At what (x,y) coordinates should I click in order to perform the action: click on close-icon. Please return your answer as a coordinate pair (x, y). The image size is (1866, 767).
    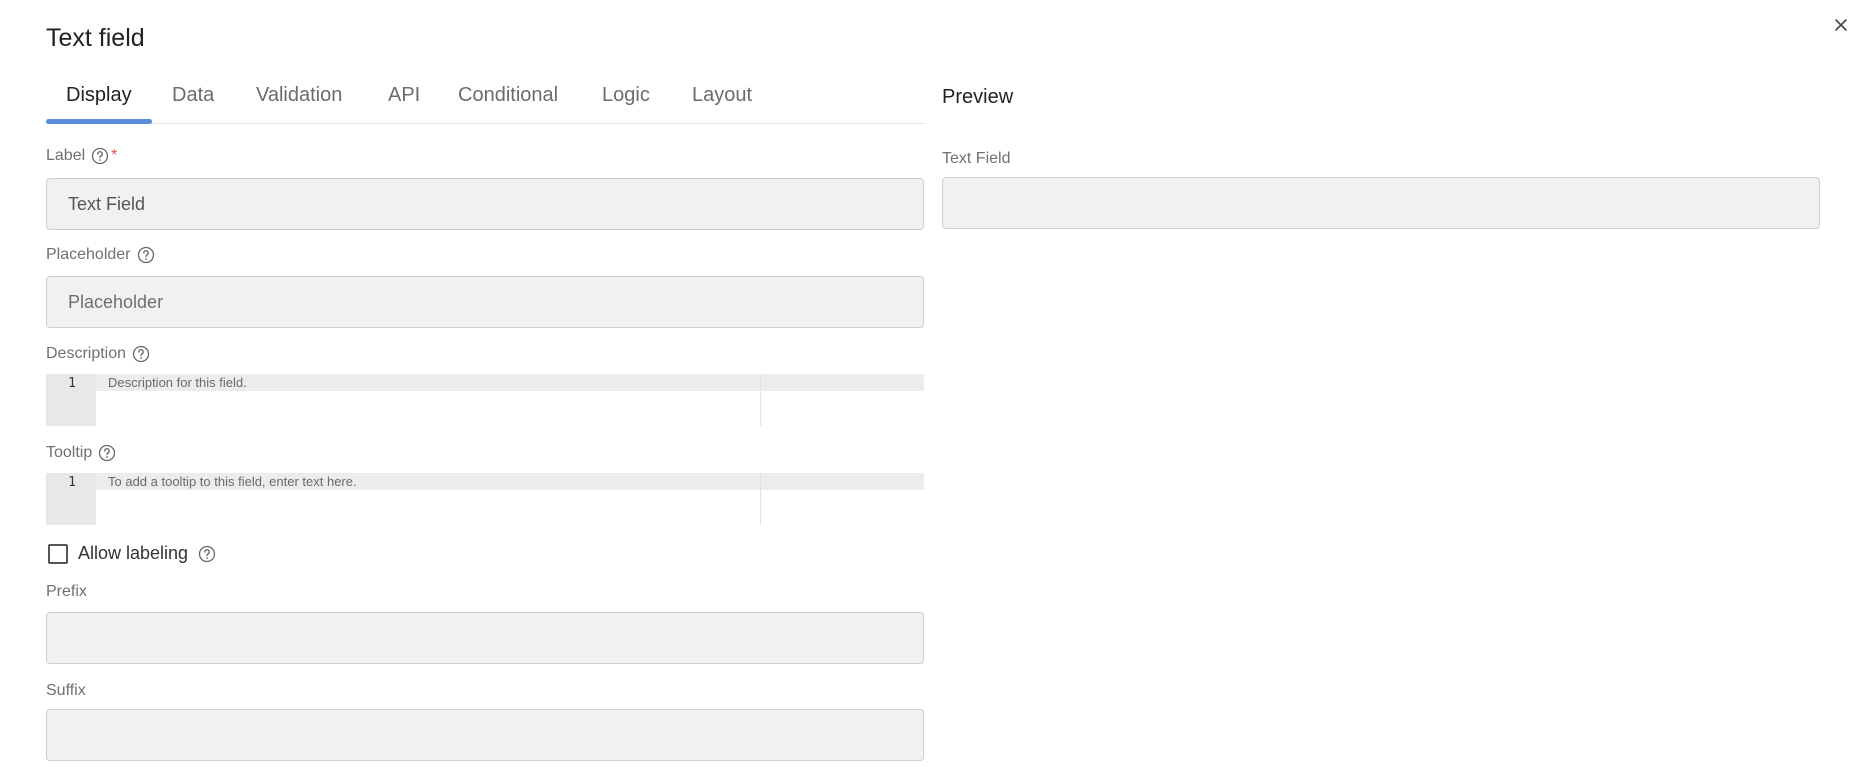
    Looking at the image, I should click on (1841, 25).